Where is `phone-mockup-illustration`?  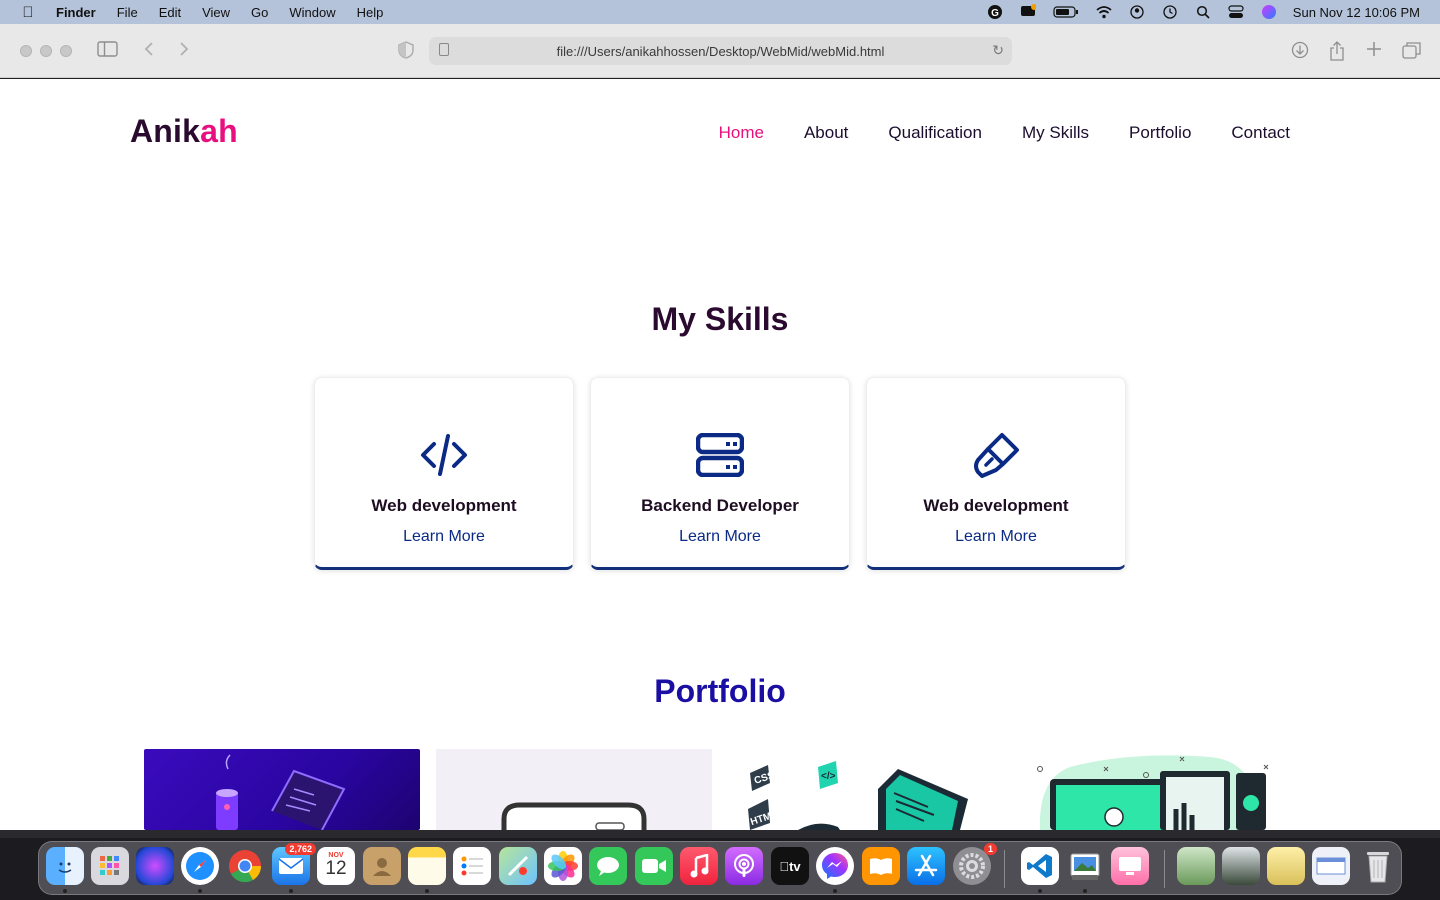 phone-mockup-illustration is located at coordinates (574, 816).